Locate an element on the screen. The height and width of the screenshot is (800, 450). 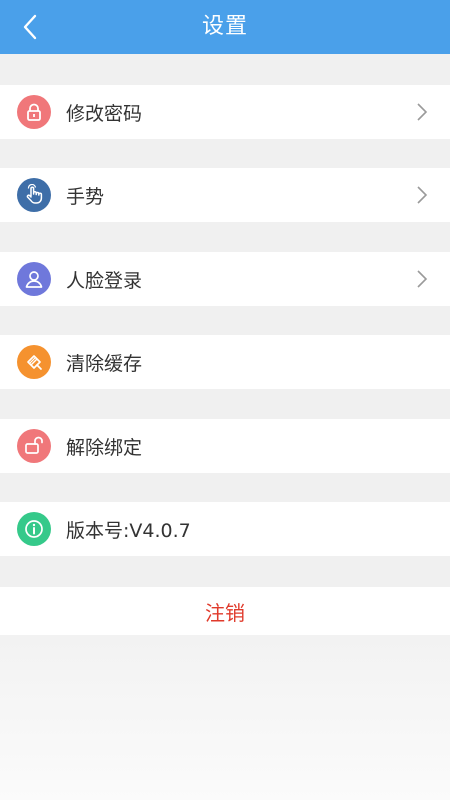
logout-label: 注销 is located at coordinates (225, 612).